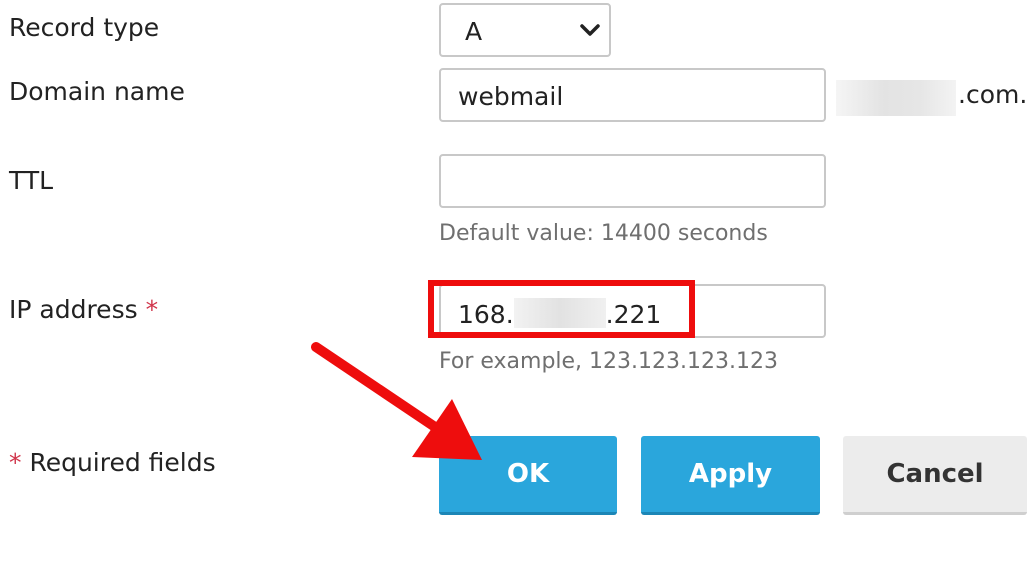  I want to click on cancel-button: Cancel, so click(935, 475).